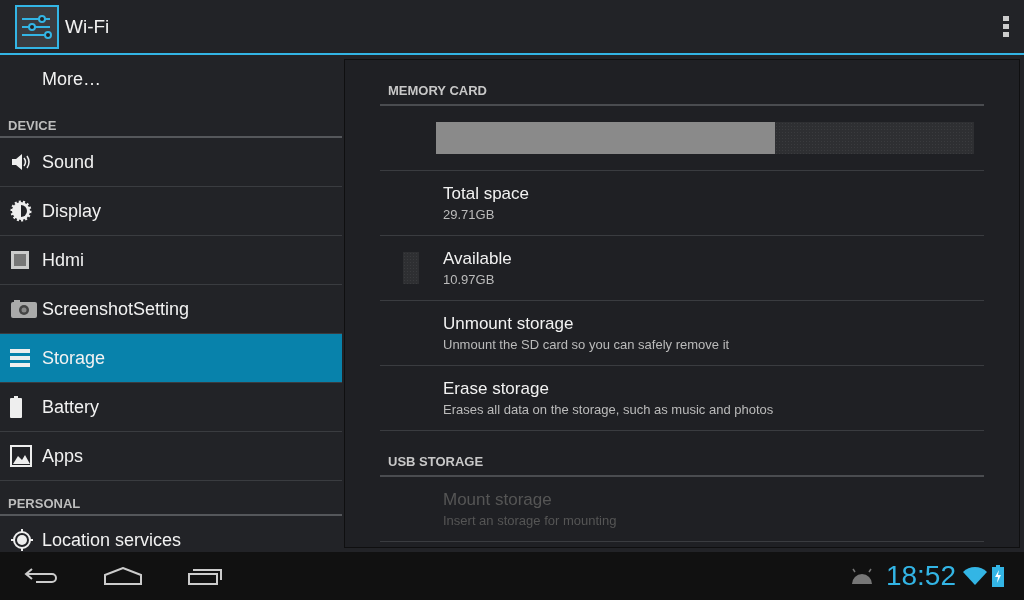  What do you see at coordinates (469, 279) in the screenshot?
I see `preference-summary: 10.97GB` at bounding box center [469, 279].